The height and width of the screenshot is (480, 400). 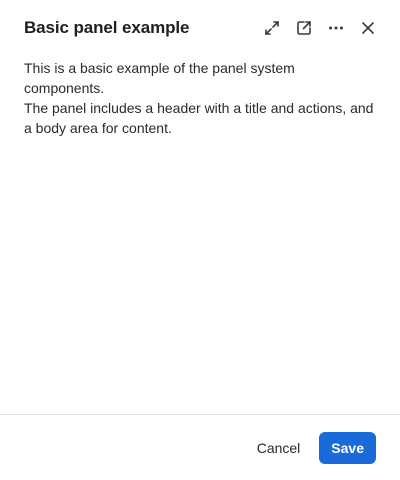 I want to click on close-button, so click(x=368, y=28).